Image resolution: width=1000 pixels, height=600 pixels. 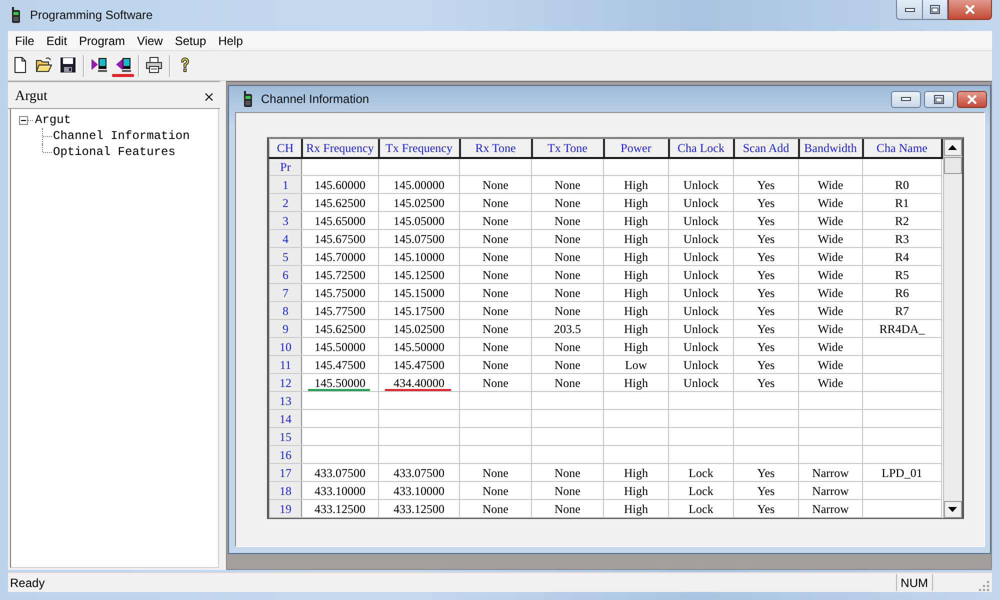 I want to click on scroll-down-button, so click(x=953, y=509).